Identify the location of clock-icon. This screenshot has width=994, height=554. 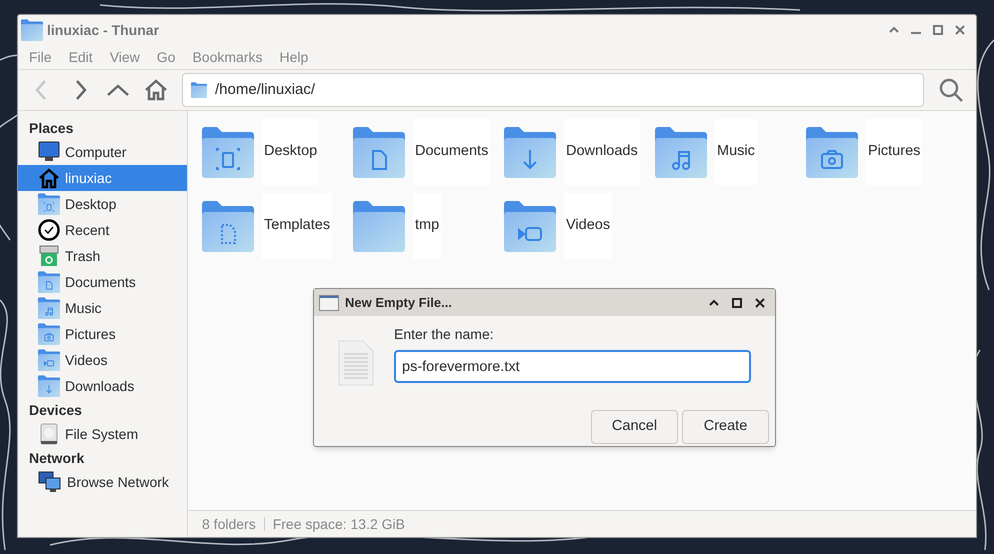
(49, 230).